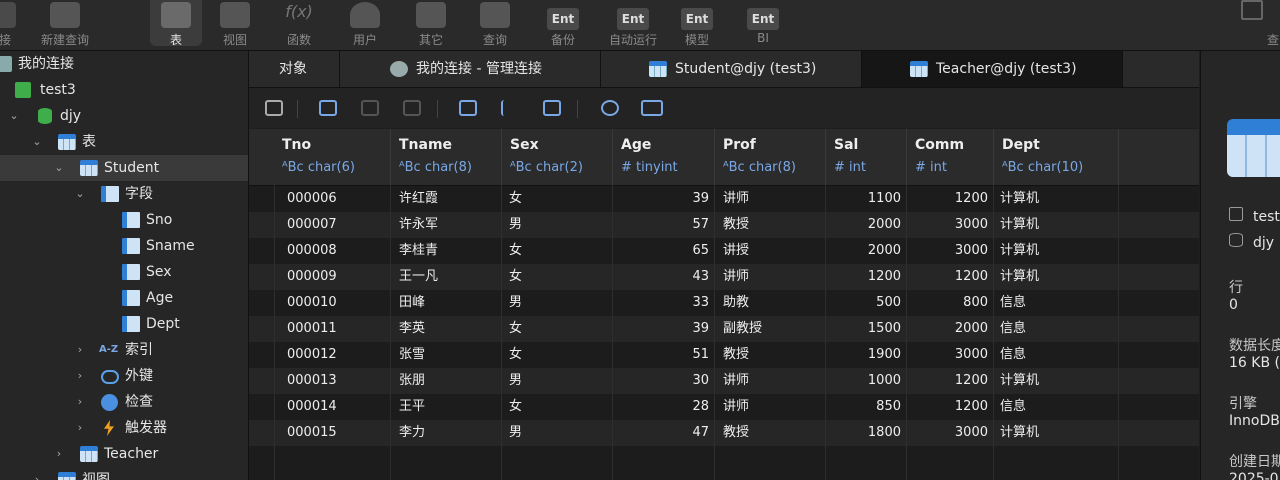 Image resolution: width=1280 pixels, height=480 pixels. Describe the element at coordinates (950, 157) in the screenshot. I see `column-header-comm: Comm # int` at that location.